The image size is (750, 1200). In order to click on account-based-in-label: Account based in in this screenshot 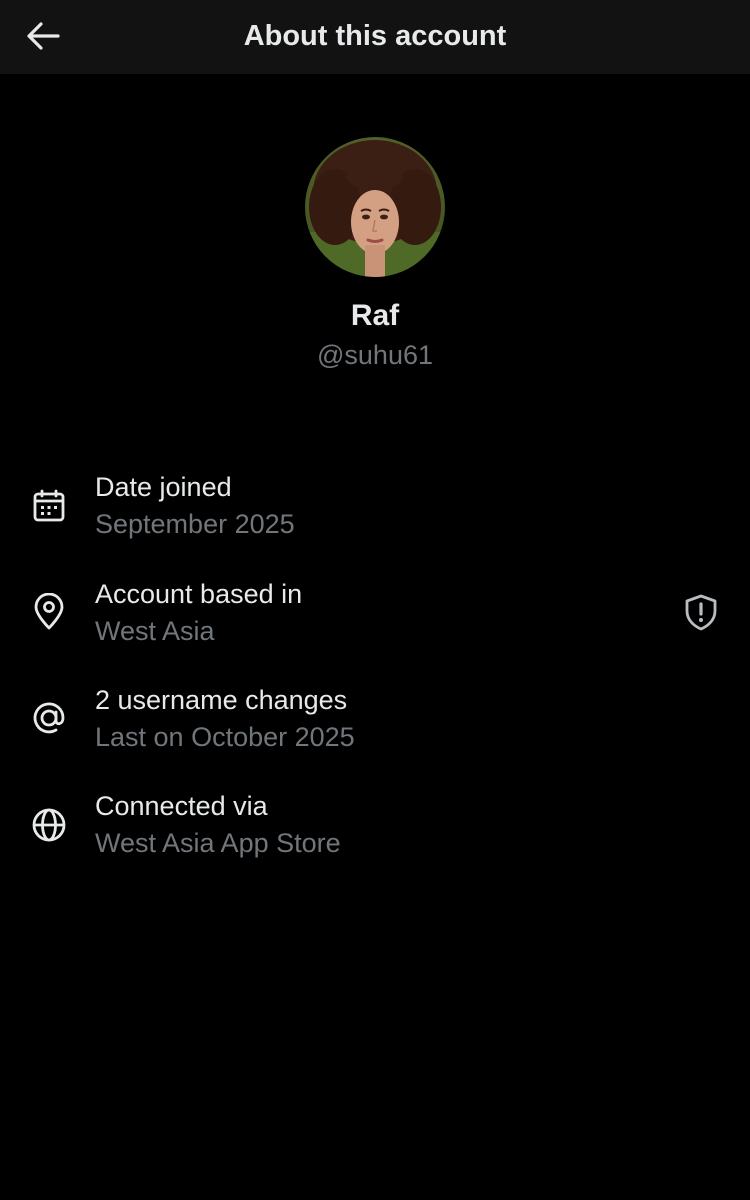, I will do `click(199, 594)`.